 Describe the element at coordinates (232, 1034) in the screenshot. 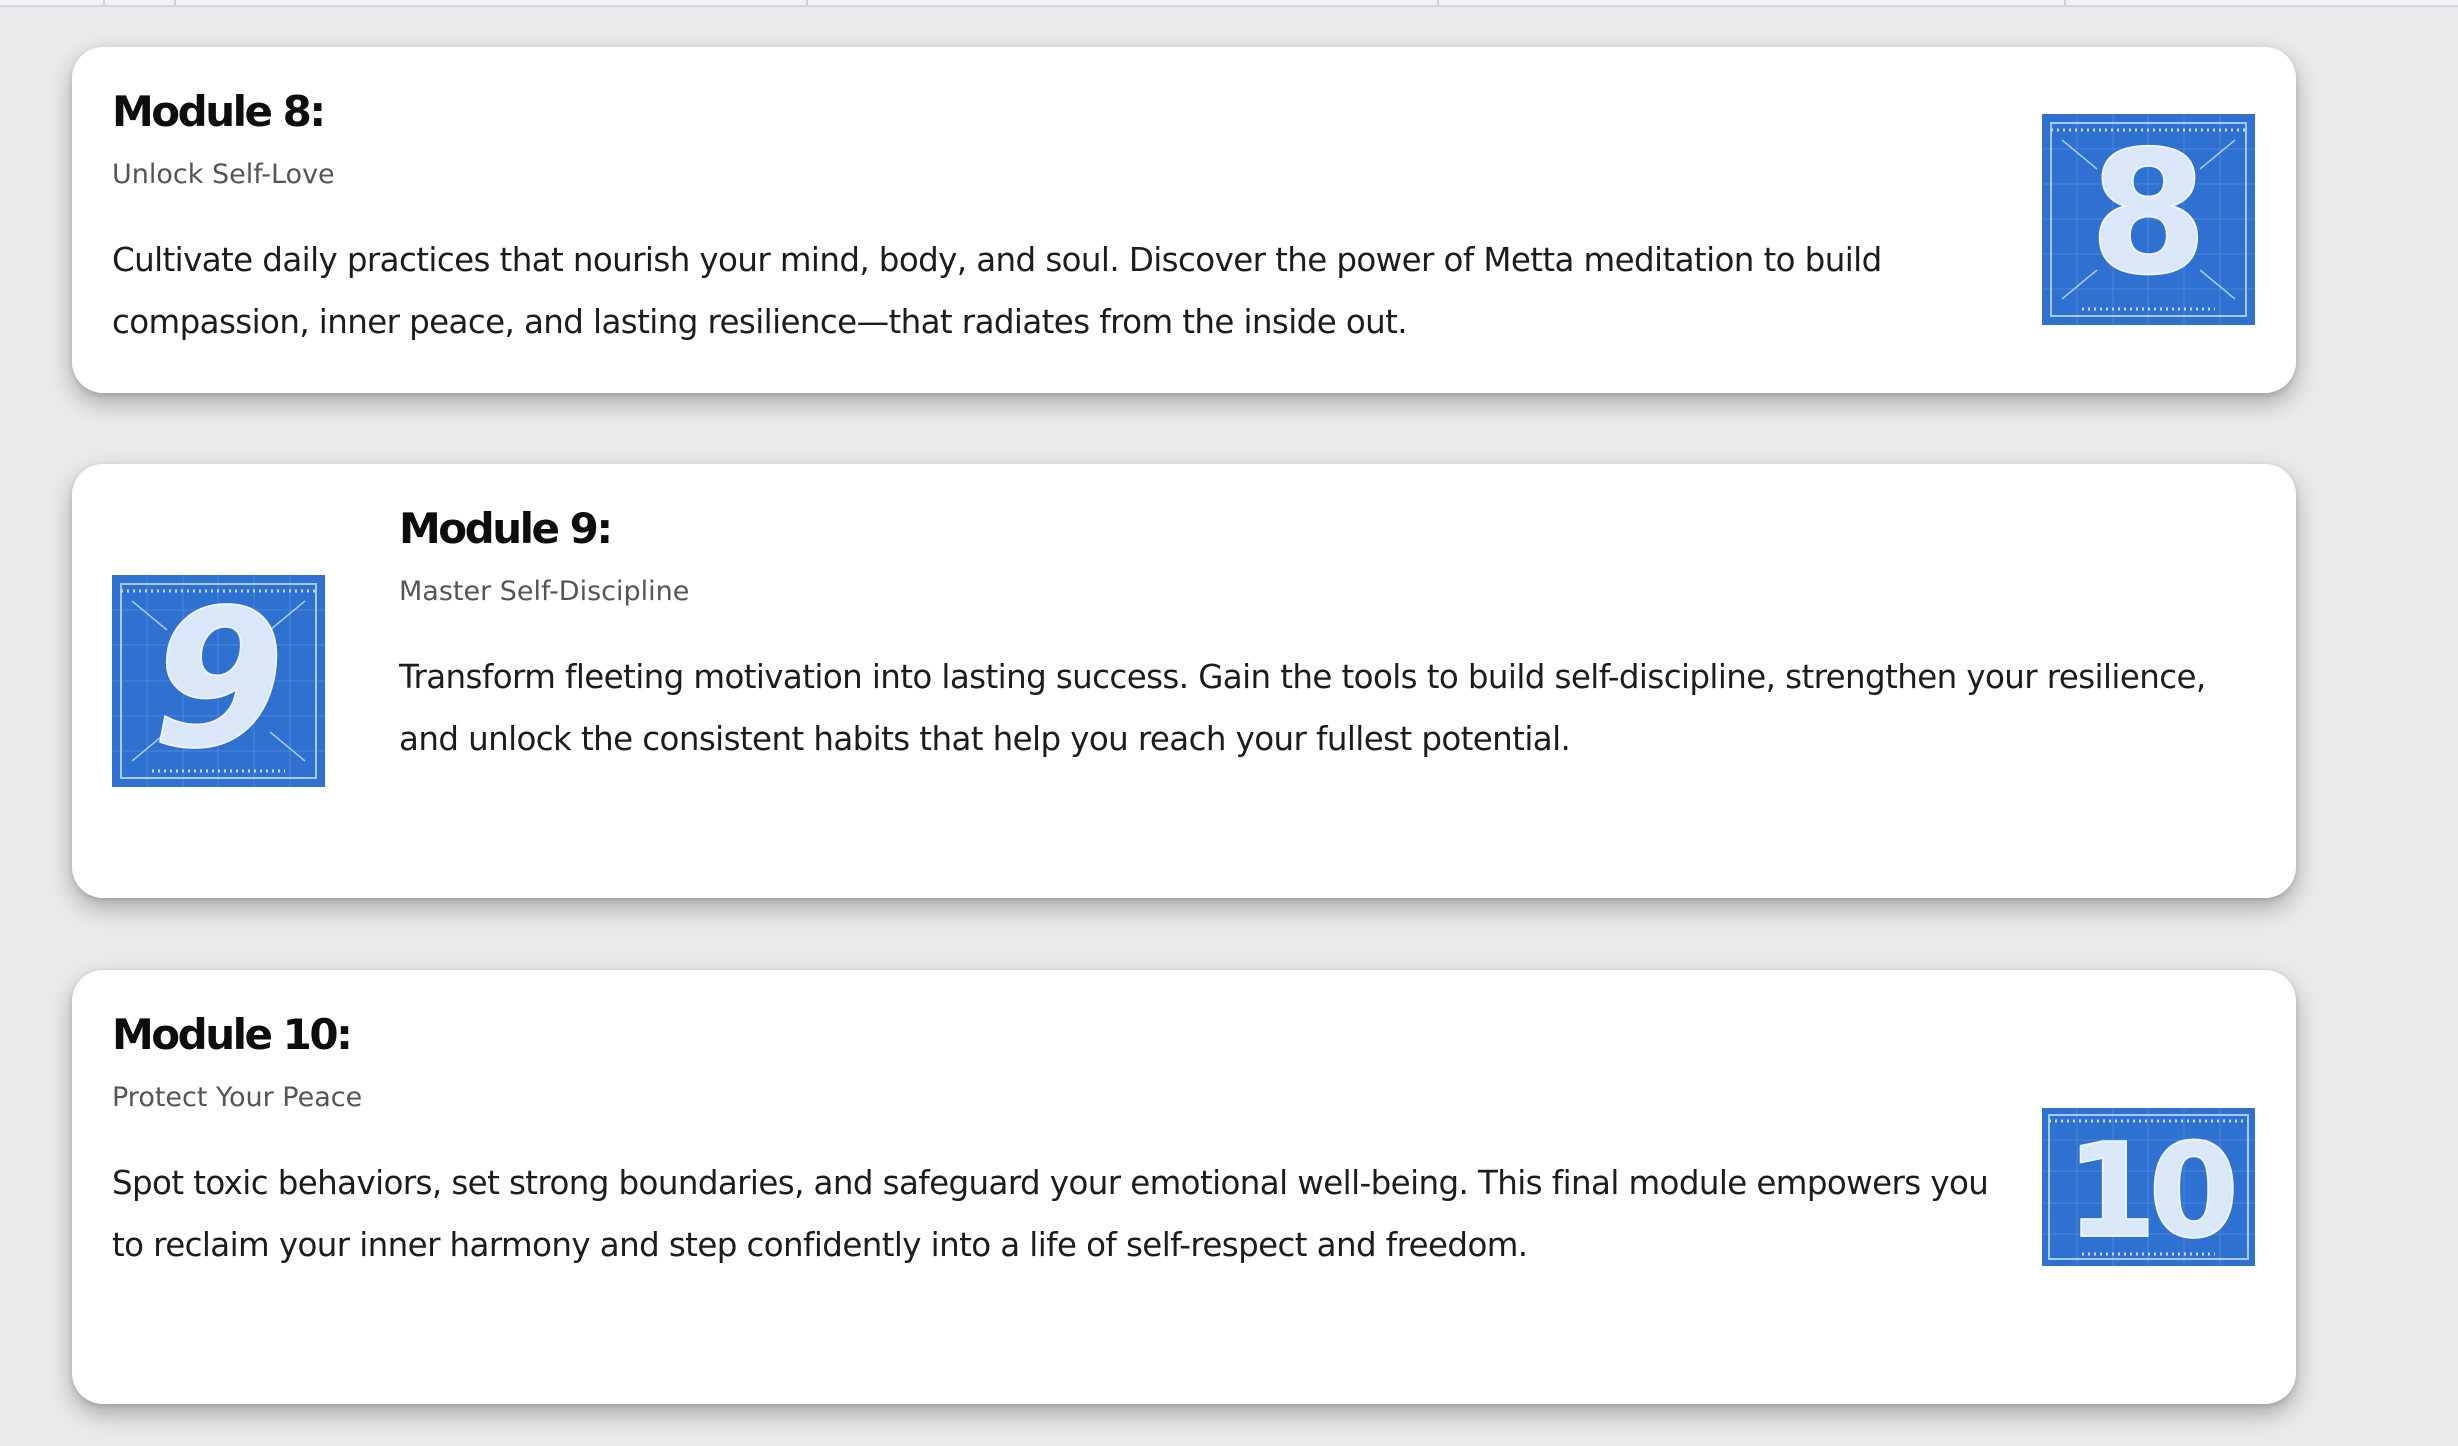

I see `module-title: Module 10:` at that location.